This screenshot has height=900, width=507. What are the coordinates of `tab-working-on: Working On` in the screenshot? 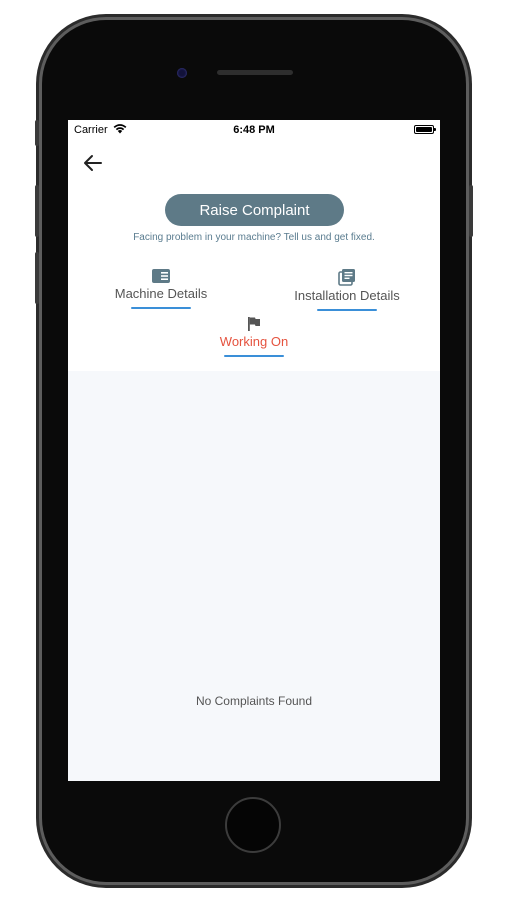 It's located at (254, 336).